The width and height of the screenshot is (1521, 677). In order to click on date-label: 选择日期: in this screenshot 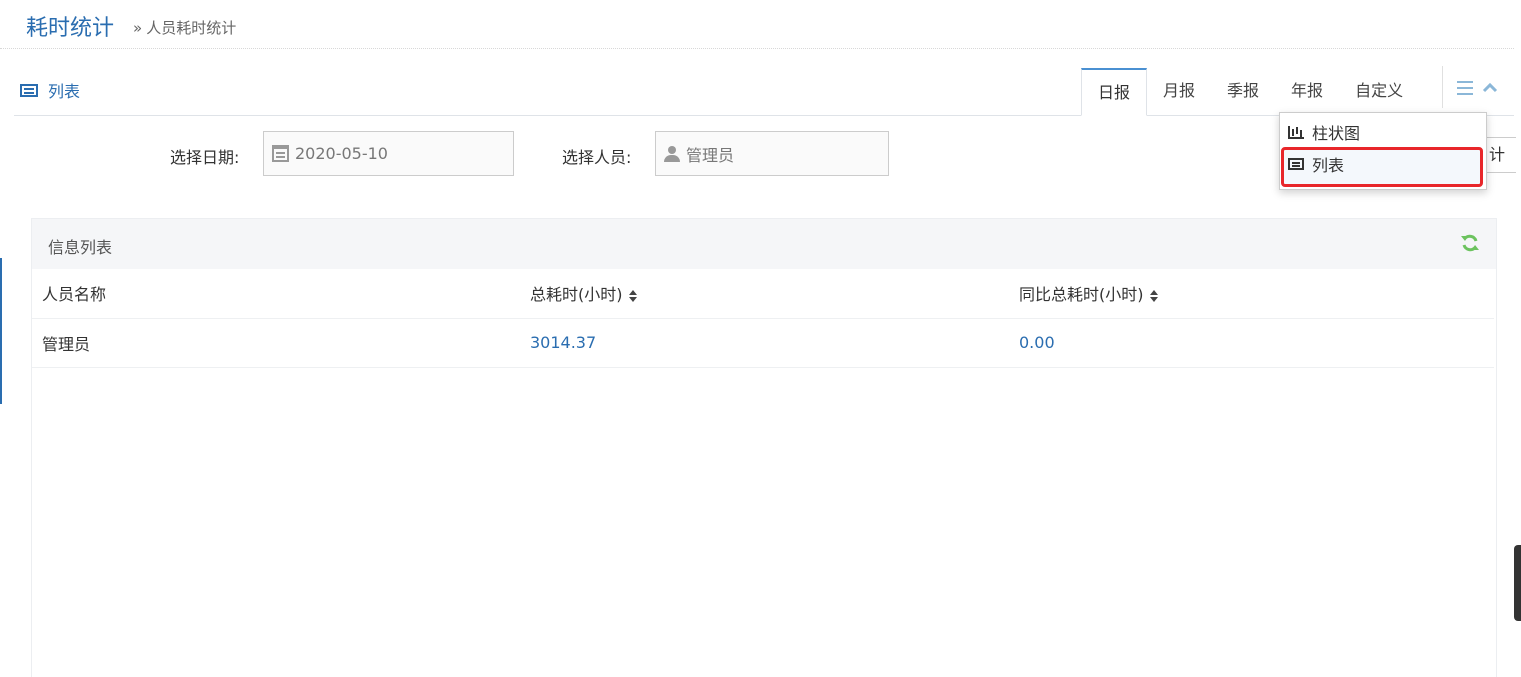, I will do `click(205, 157)`.